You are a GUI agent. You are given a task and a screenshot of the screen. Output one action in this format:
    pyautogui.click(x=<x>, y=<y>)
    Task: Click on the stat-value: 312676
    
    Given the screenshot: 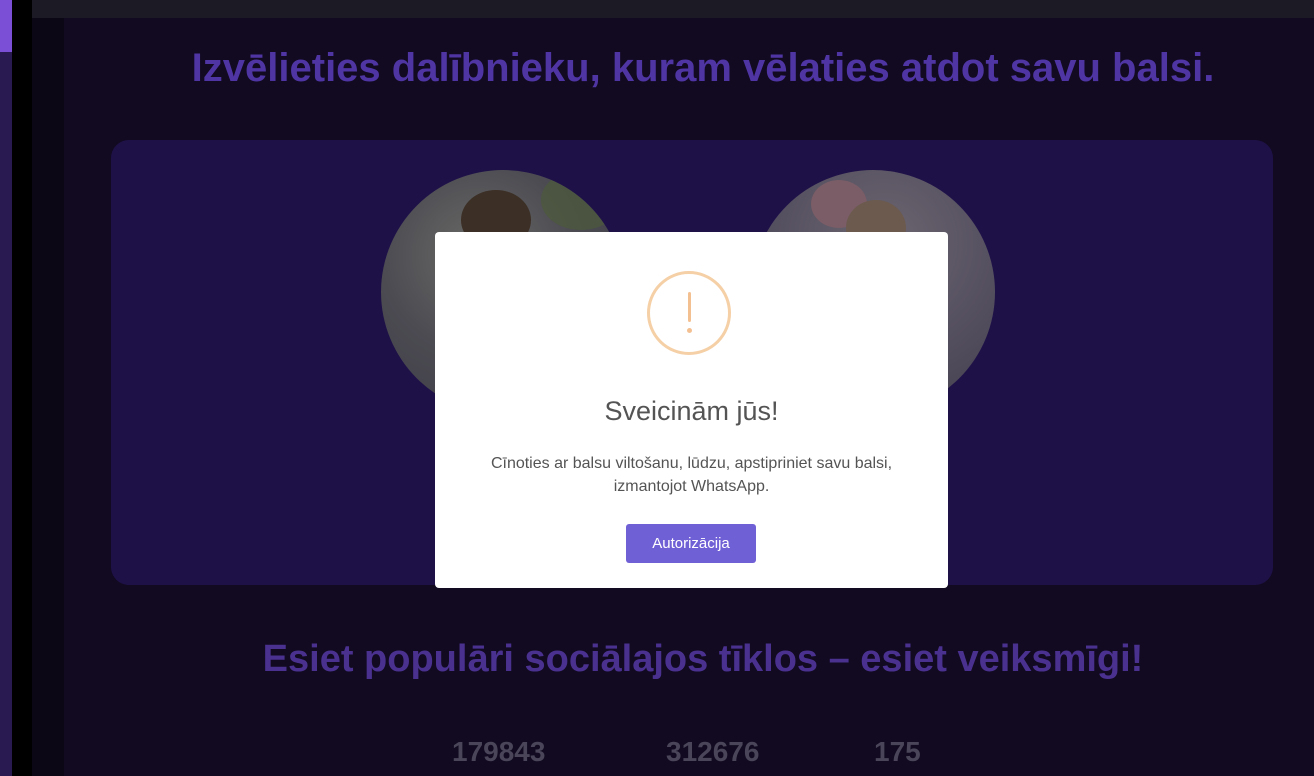 What is the action you would take?
    pyautogui.click(x=713, y=751)
    